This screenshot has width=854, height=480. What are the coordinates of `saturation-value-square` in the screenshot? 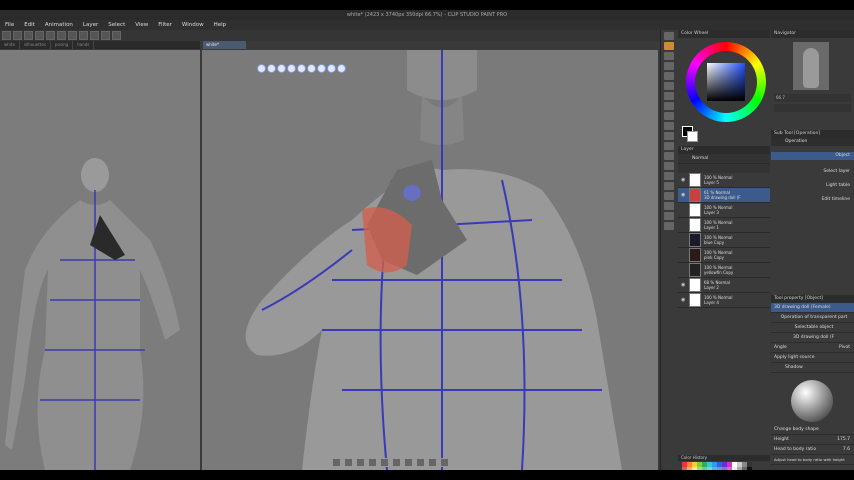 It's located at (726, 82).